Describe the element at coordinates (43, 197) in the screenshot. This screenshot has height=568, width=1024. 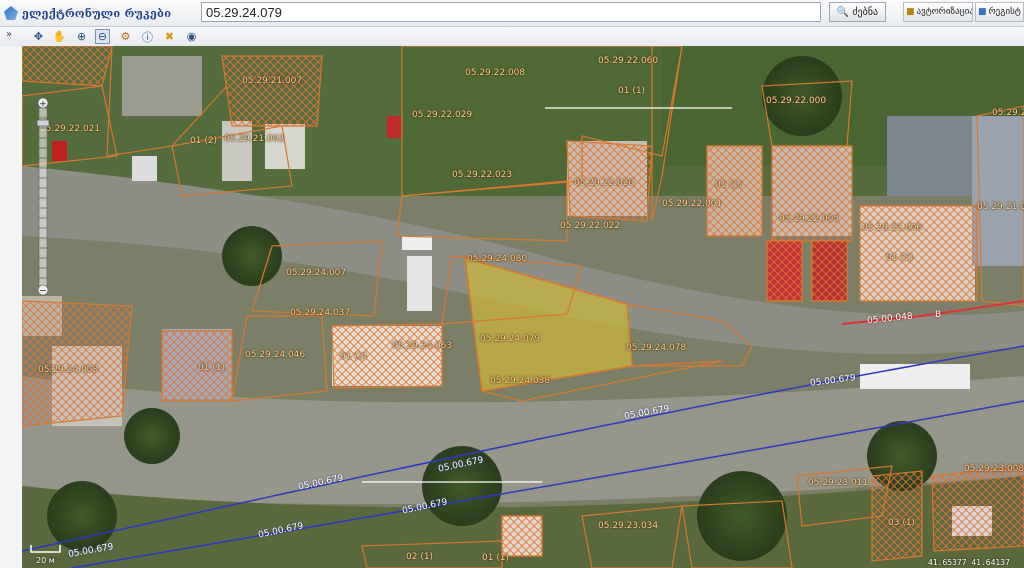
I see `zoom-slider: + −` at that location.